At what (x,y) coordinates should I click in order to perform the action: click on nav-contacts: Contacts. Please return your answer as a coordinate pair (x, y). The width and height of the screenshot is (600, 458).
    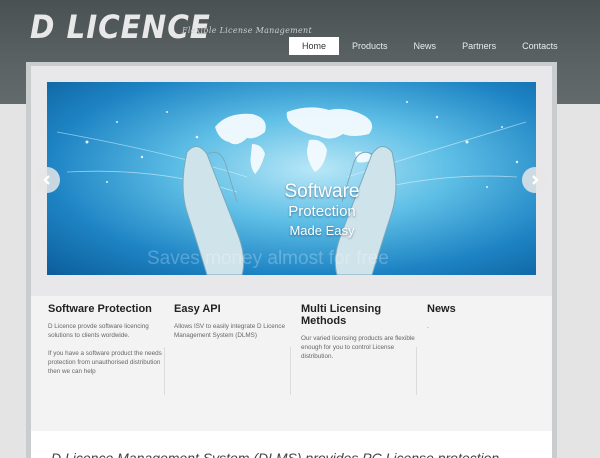
    Looking at the image, I should click on (540, 46).